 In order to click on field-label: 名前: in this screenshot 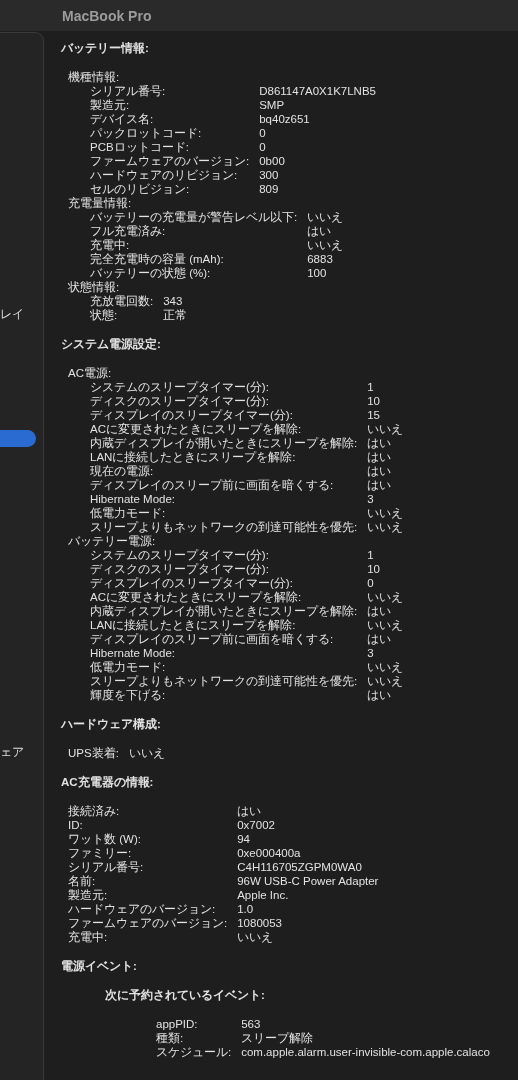, I will do `click(82, 881)`.